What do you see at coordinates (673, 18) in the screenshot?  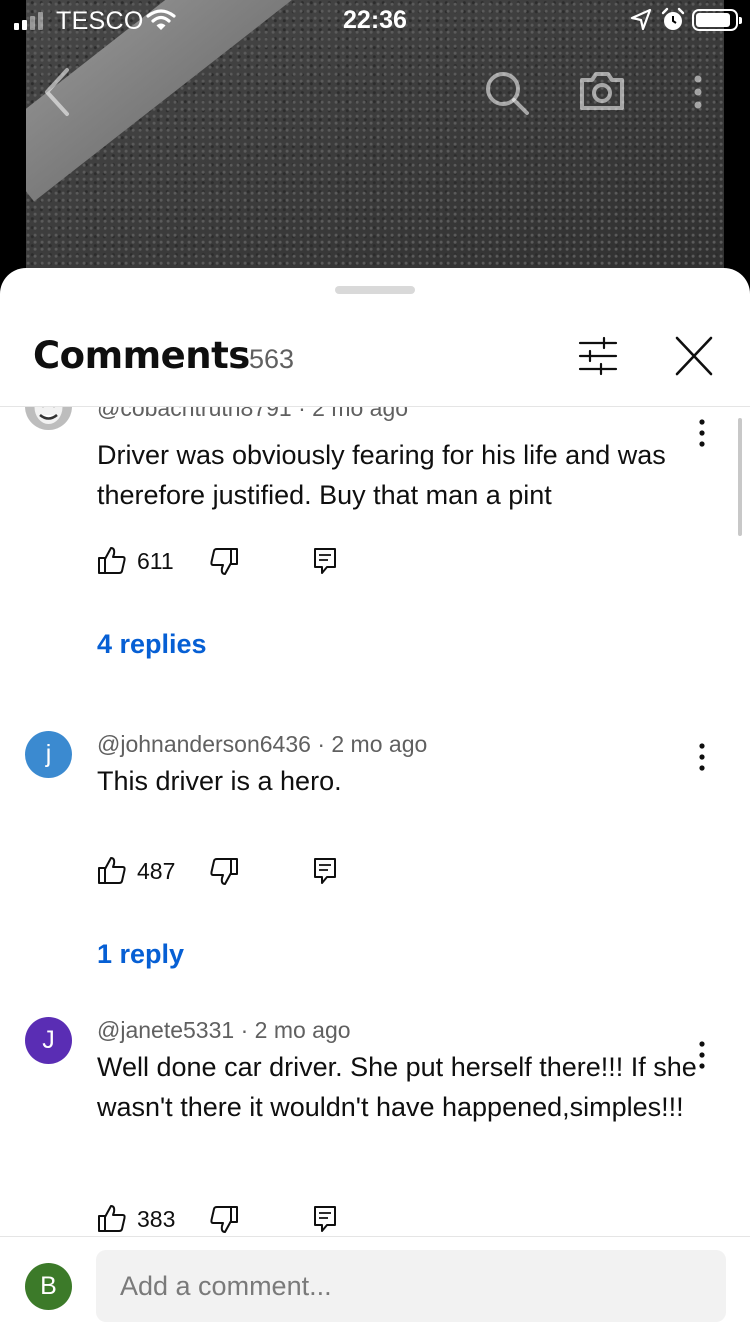 I see `alarm-icon` at bounding box center [673, 18].